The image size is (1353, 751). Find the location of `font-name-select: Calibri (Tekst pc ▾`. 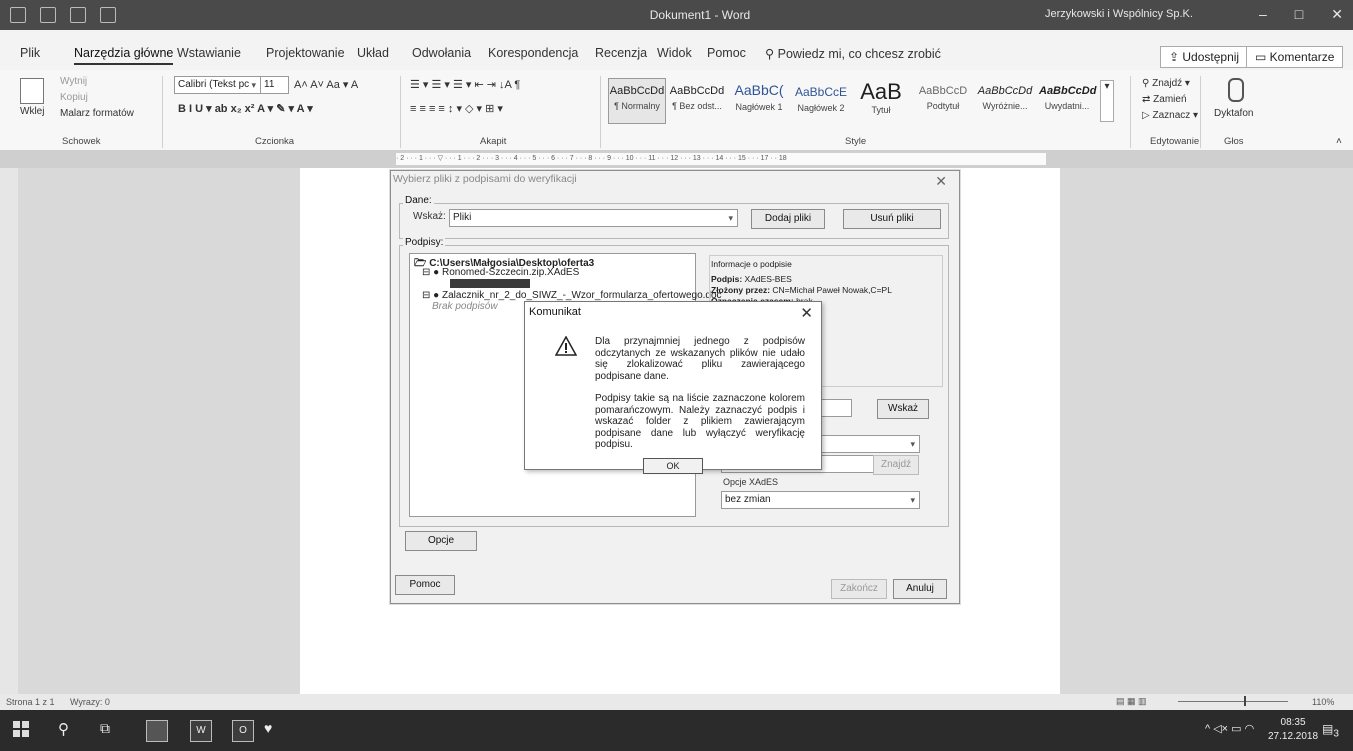

font-name-select: Calibri (Tekst pc ▾ is located at coordinates (217, 85).